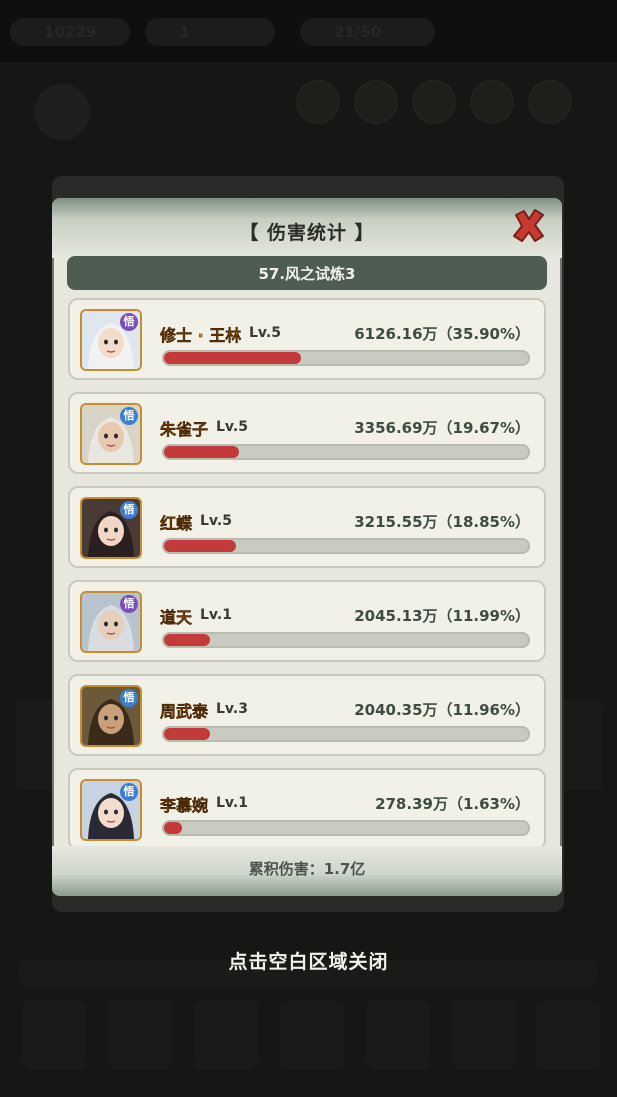 This screenshot has width=617, height=1097. Describe the element at coordinates (307, 621) in the screenshot. I see `hero-damage-card: 悟道天 Lv.1 2045.13万（11.99%）` at that location.